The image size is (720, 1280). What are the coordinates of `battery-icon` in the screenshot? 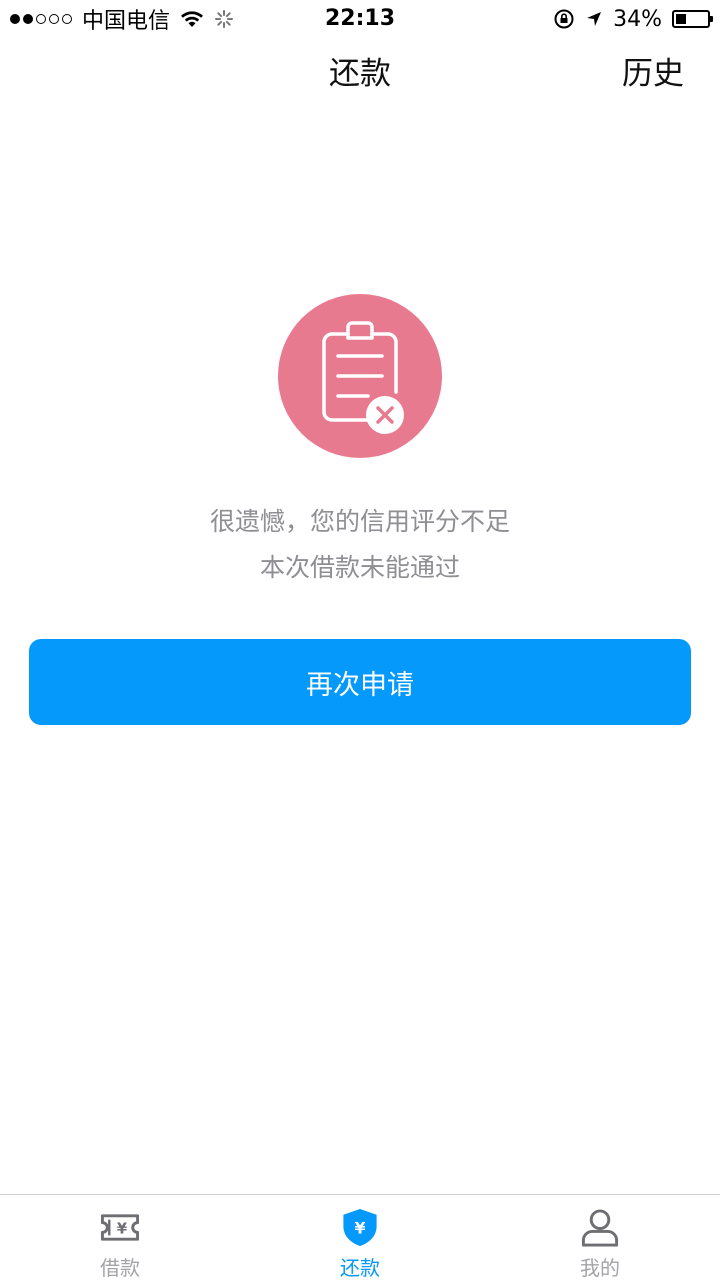 It's located at (692, 19).